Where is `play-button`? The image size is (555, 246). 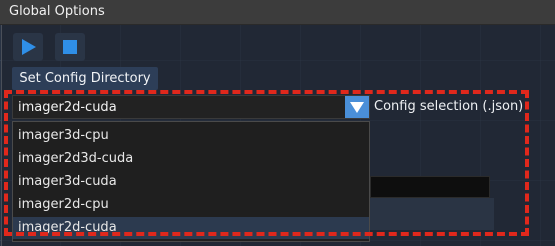
play-button is located at coordinates (28, 47).